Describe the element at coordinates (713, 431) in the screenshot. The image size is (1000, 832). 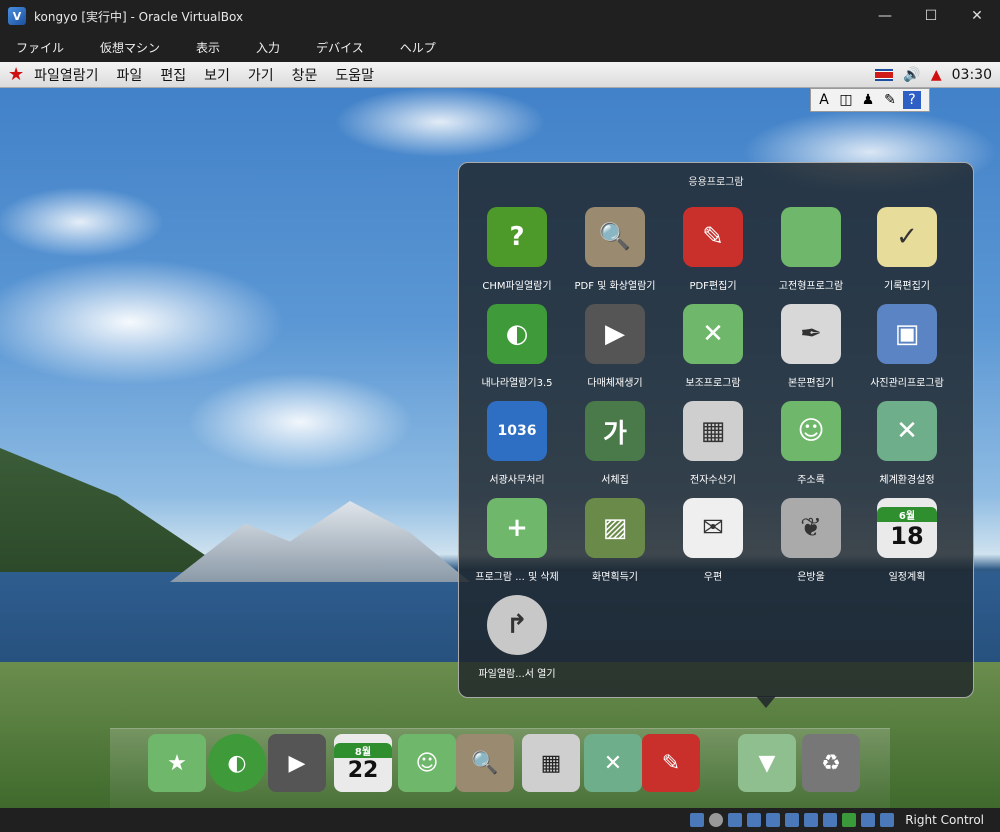
I see `app-icon: ▦` at that location.